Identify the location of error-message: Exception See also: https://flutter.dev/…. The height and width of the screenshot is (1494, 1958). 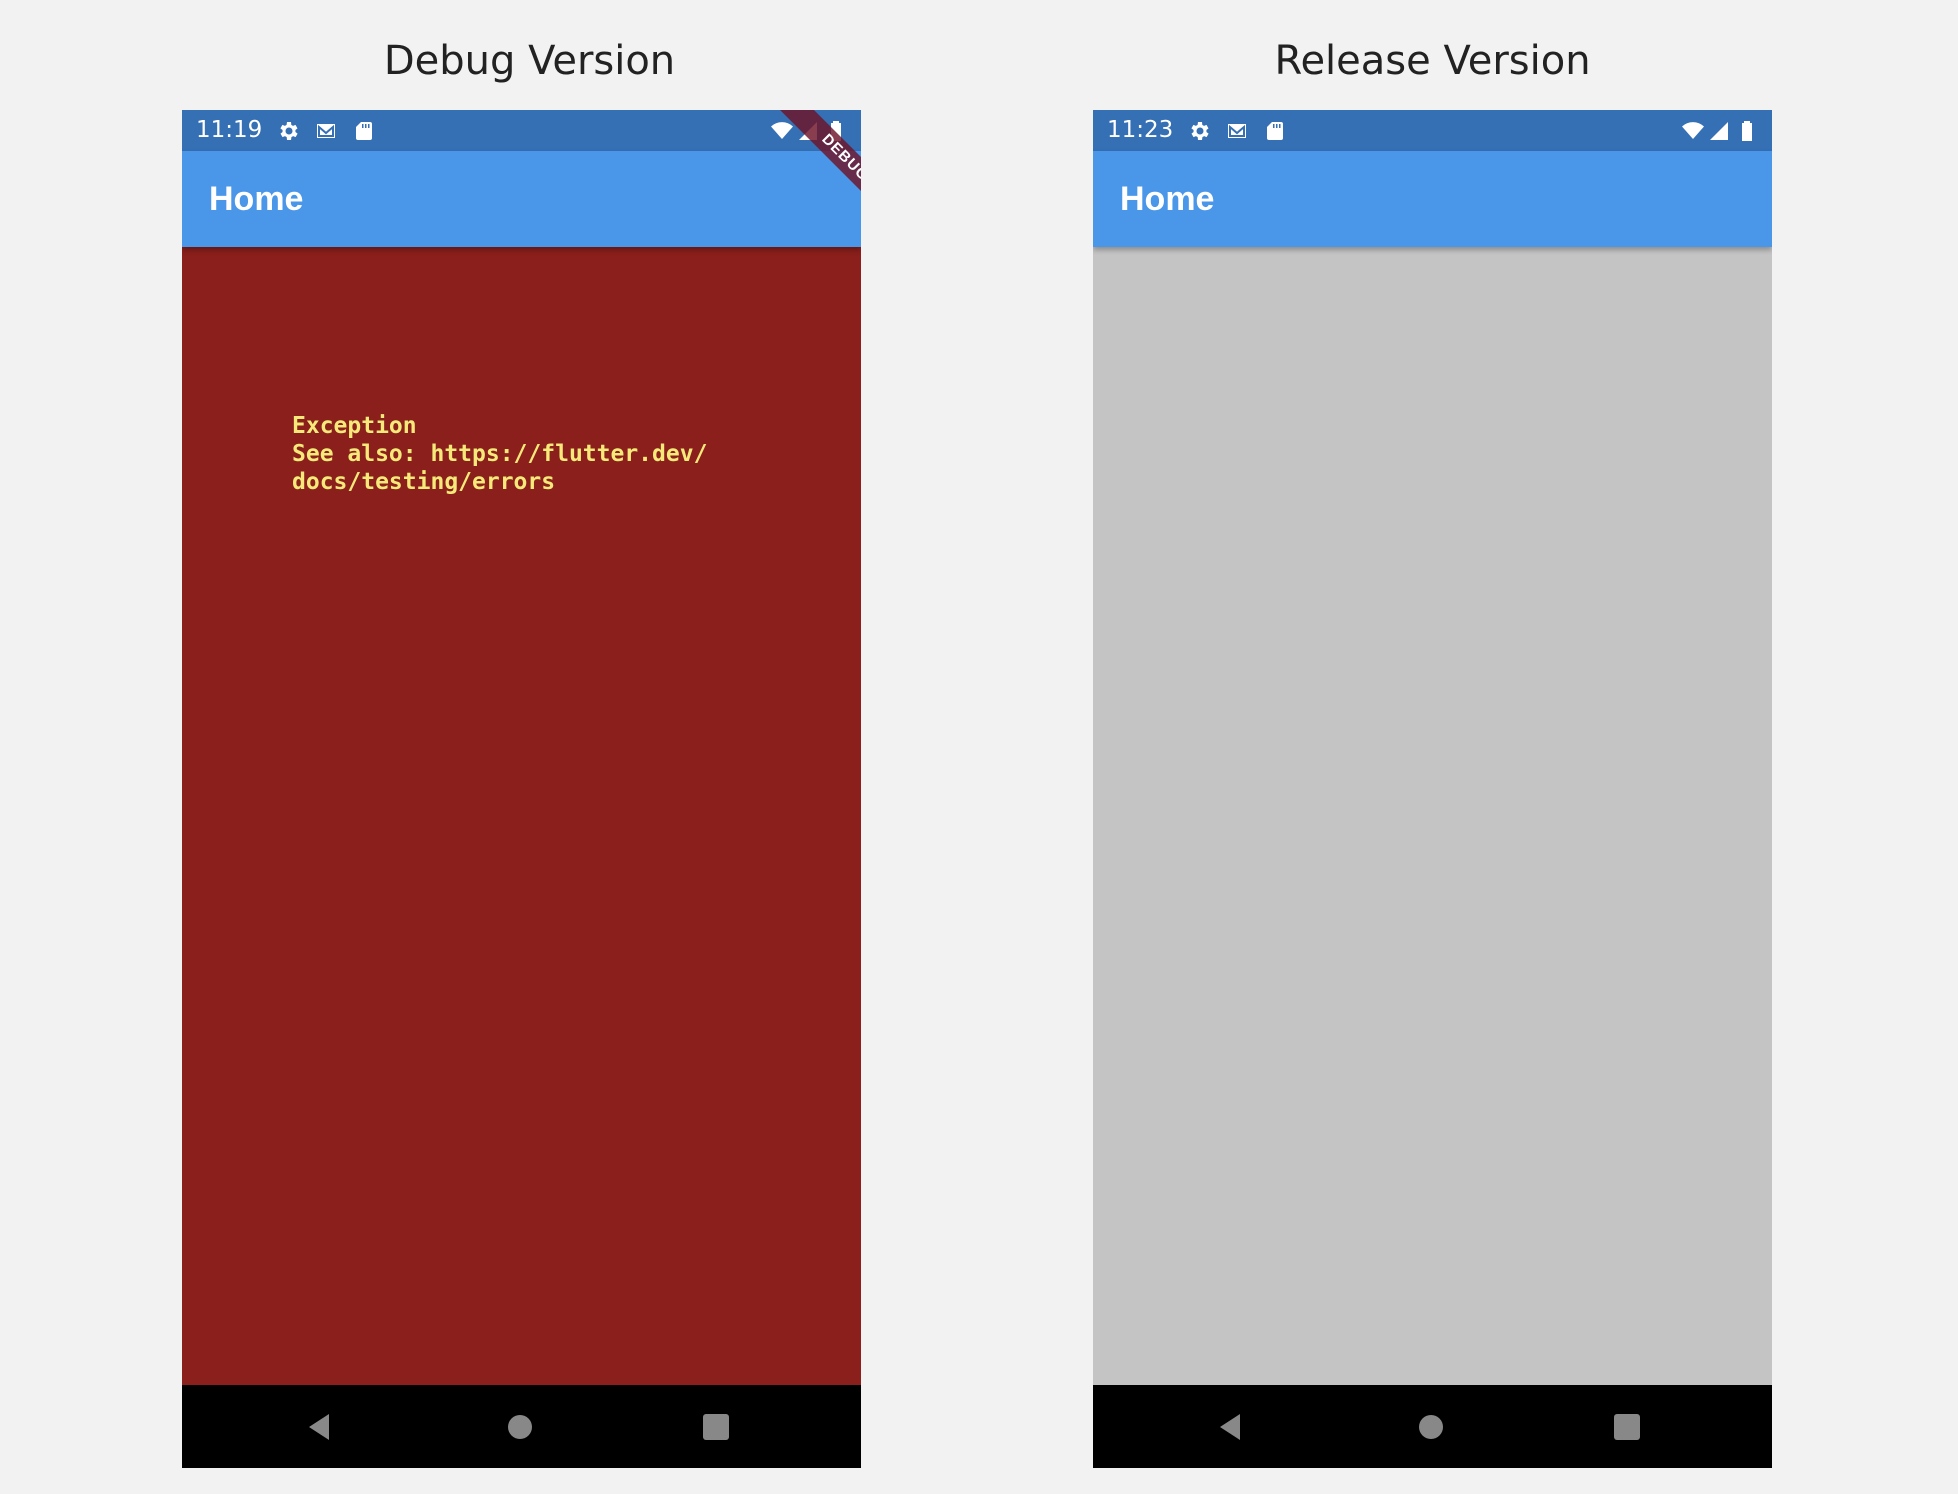
(500, 454).